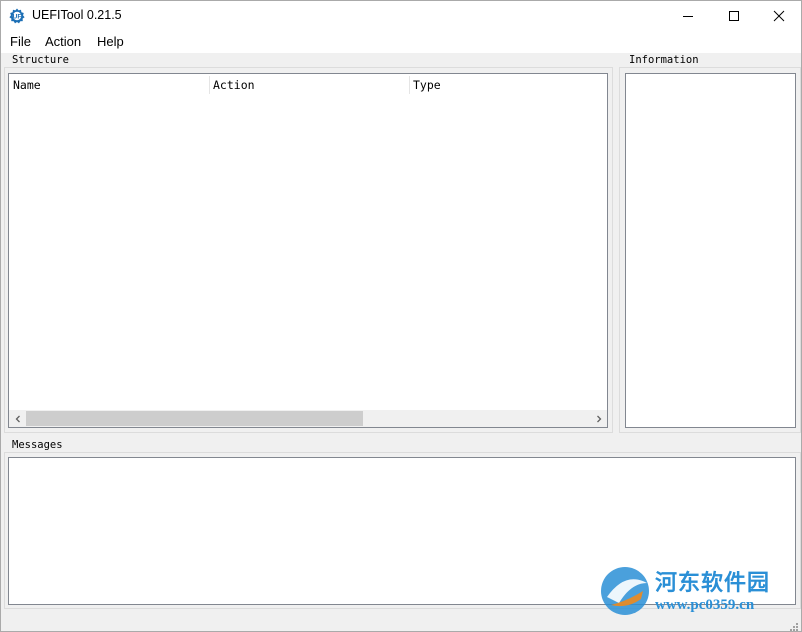 The image size is (802, 632). Describe the element at coordinates (401, 16) in the screenshot. I see `title-bar: UF UEFITool 0.21.5` at that location.